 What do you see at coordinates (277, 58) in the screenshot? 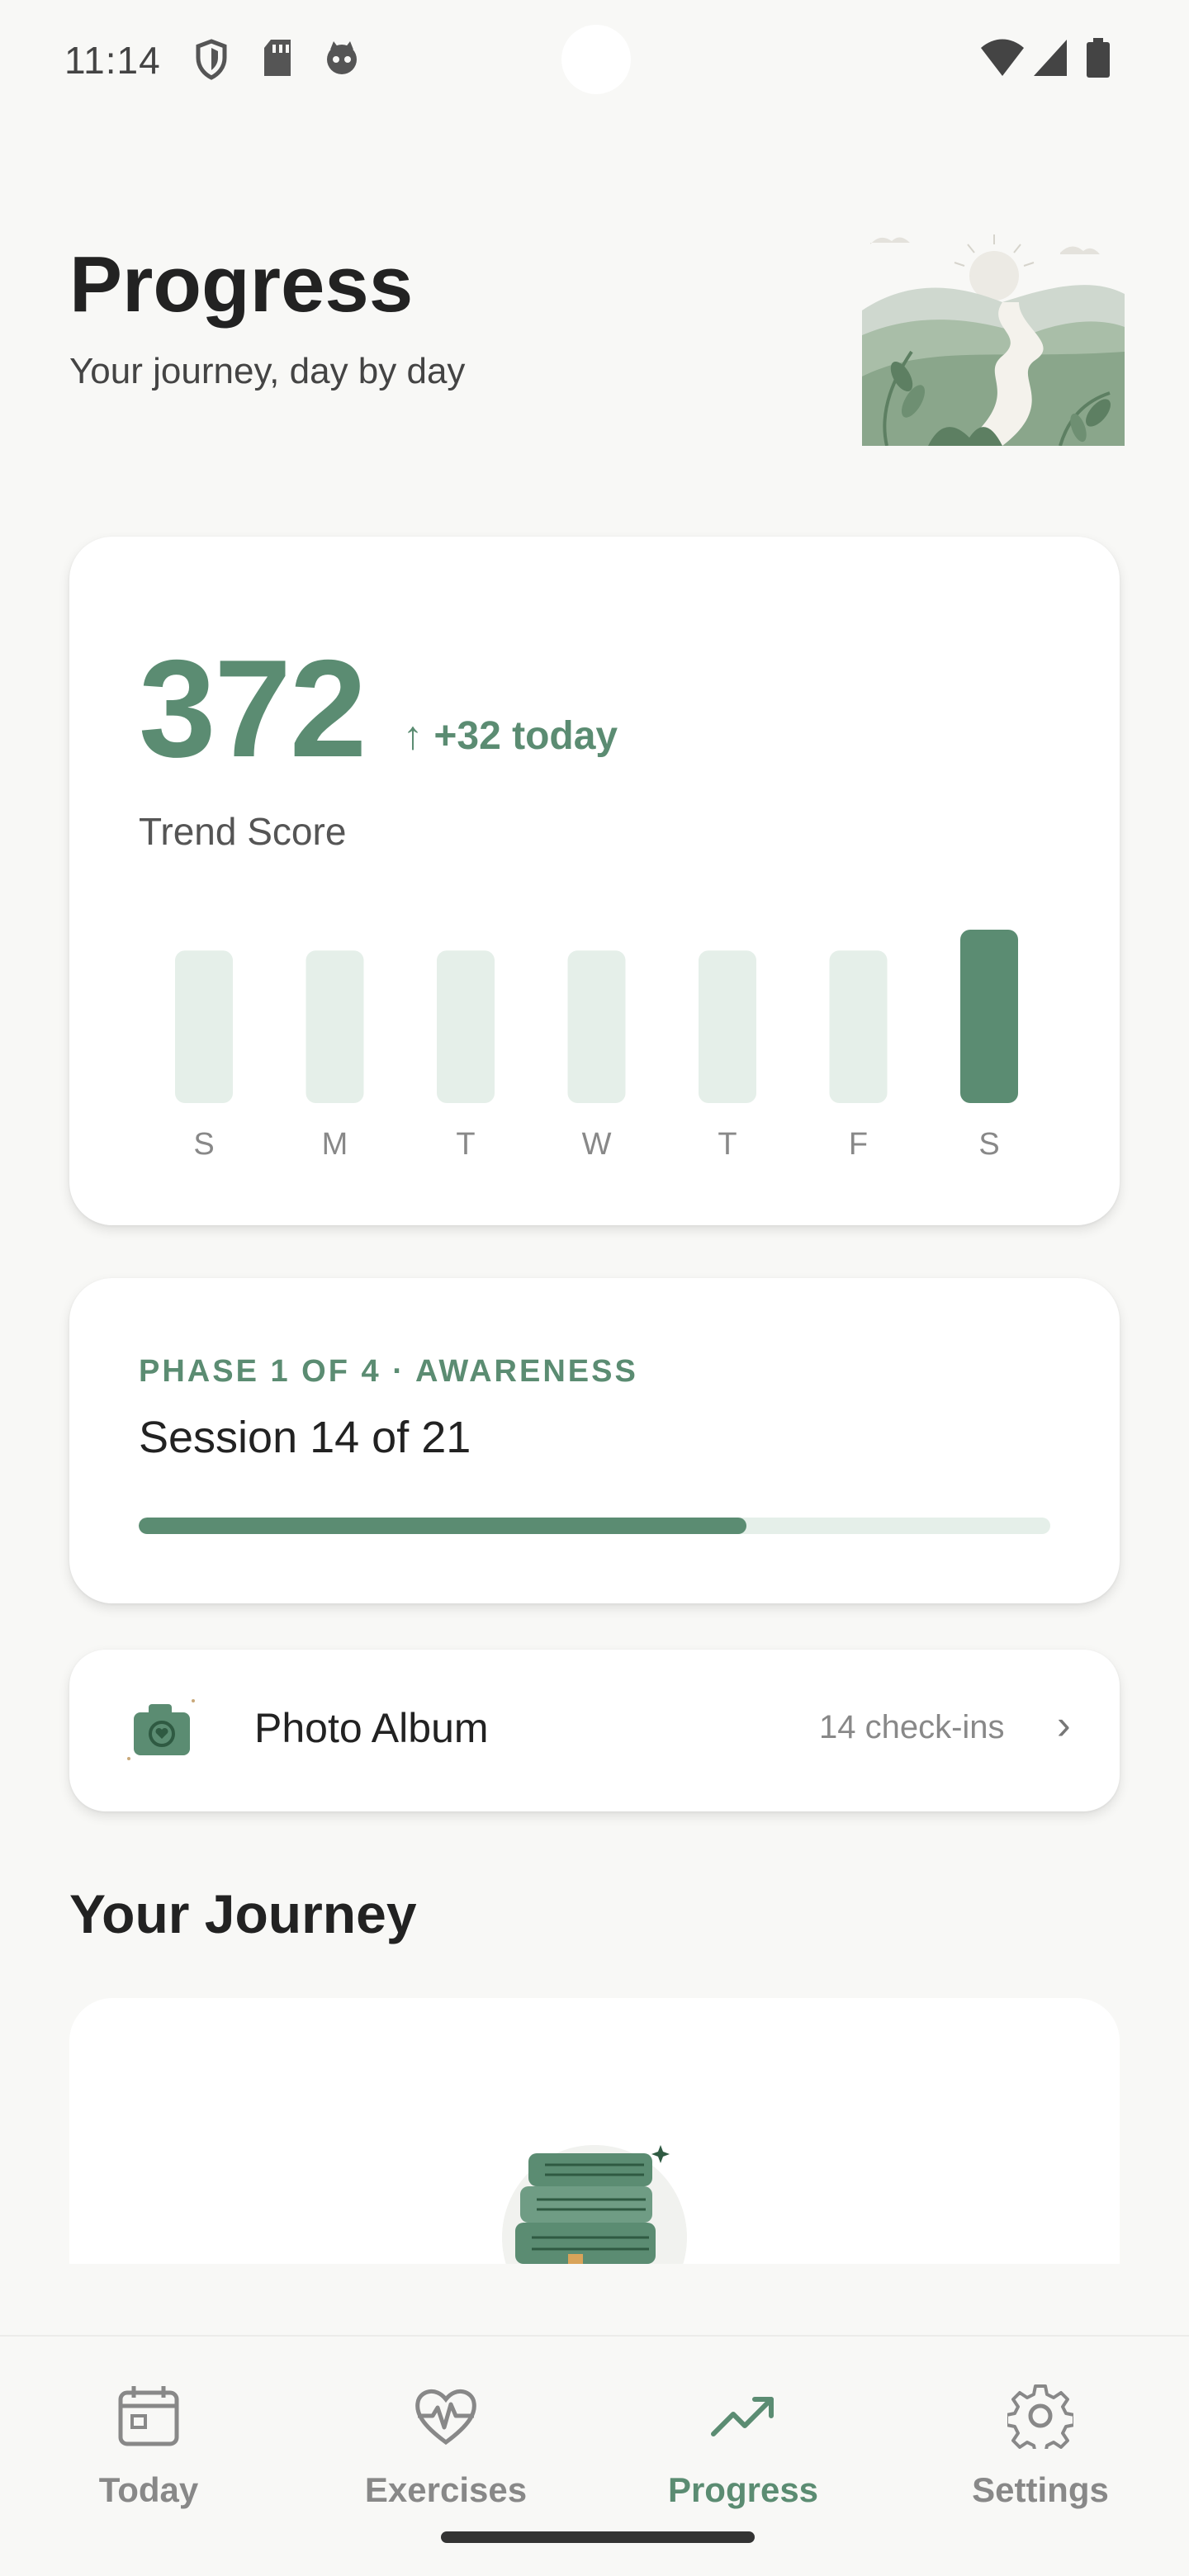
I see `sd-card-icon` at bounding box center [277, 58].